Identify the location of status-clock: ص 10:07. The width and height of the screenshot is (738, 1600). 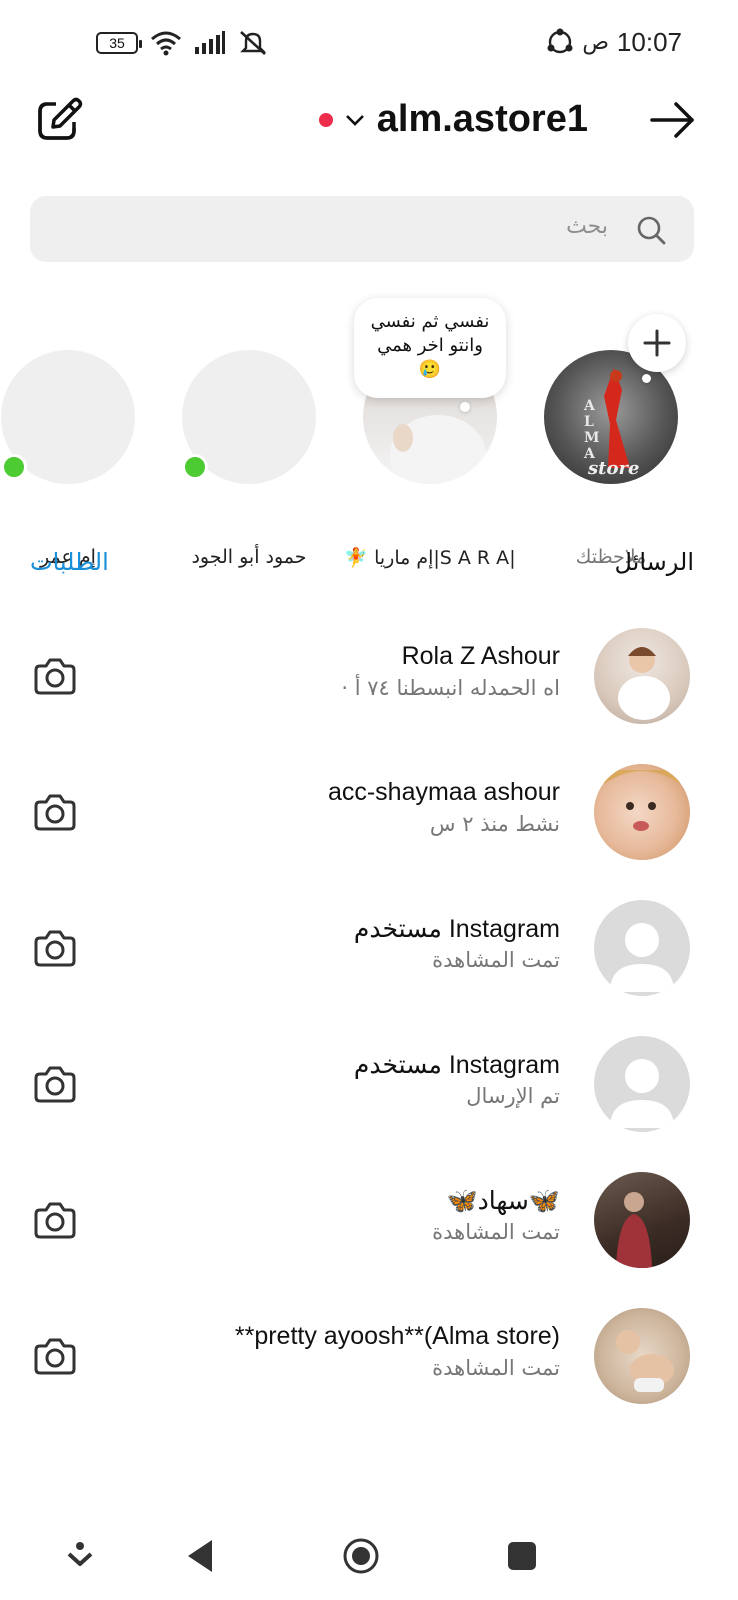
(614, 42).